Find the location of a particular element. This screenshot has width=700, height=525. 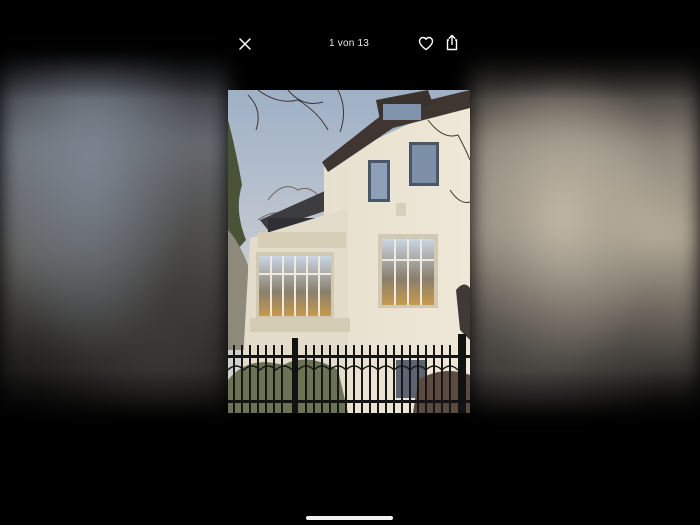

share-button is located at coordinates (452, 42).